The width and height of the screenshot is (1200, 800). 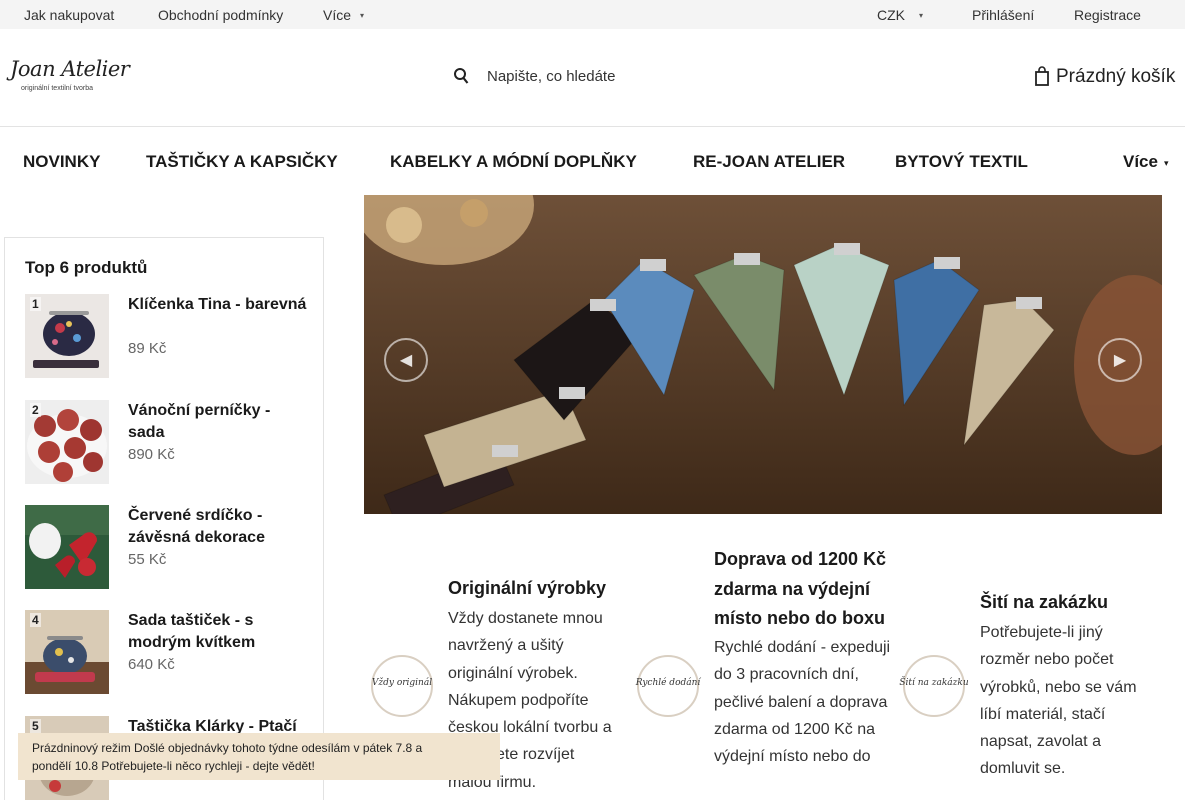 What do you see at coordinates (513, 162) in the screenshot?
I see `nav-item-kabelky: KABELKY A MÓDNÍ DOPLŇKY` at bounding box center [513, 162].